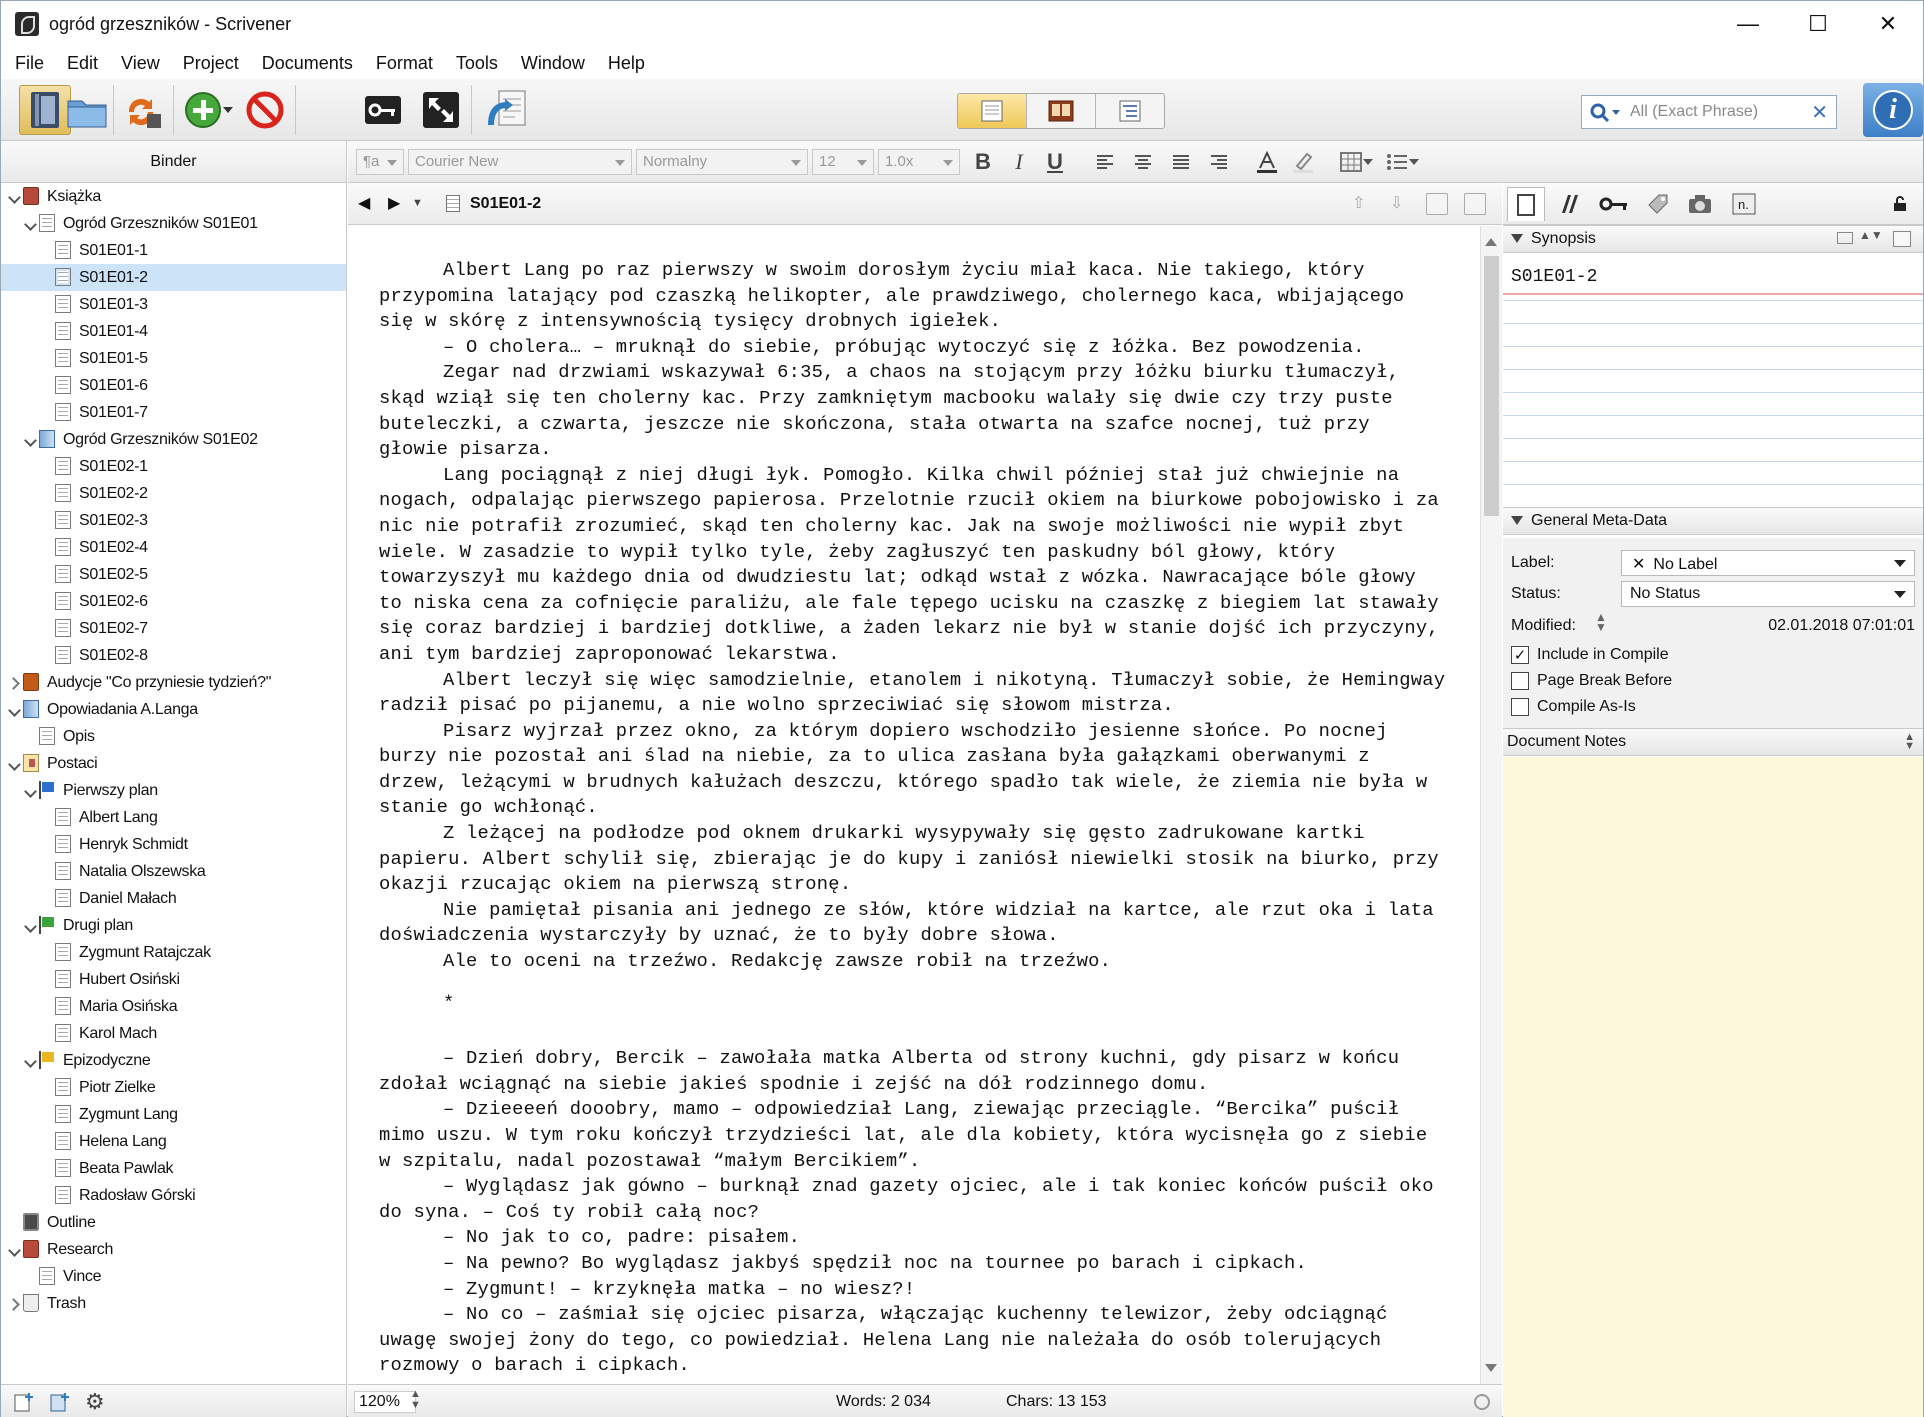  I want to click on font-style-dropdown: Normalny, so click(722, 162).